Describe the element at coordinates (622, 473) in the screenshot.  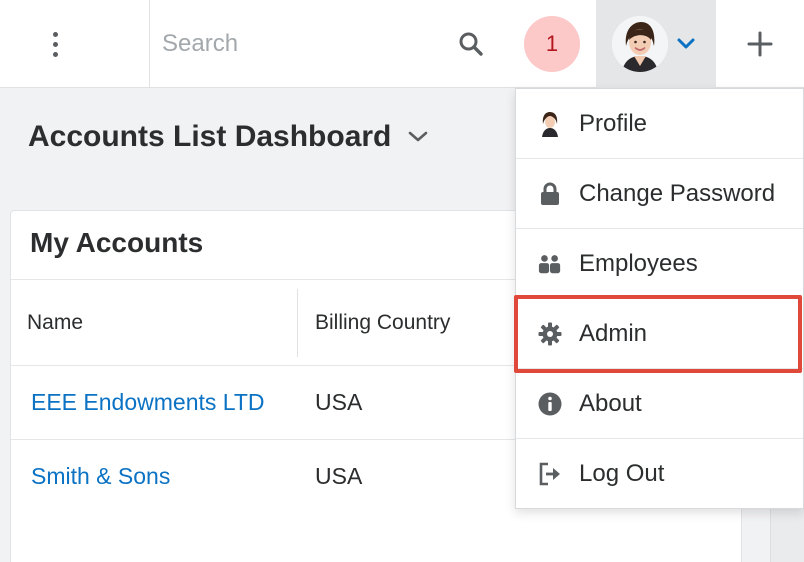
I see `menu-item-label: Log Out` at that location.